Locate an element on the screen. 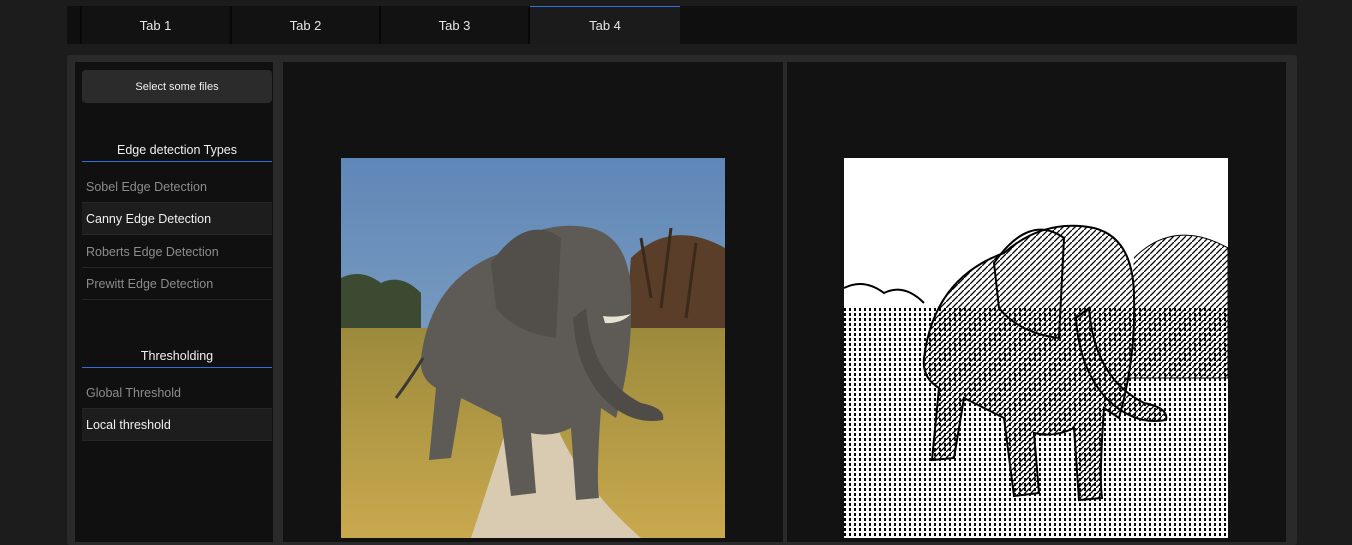 The image size is (1352, 545). sidebar-item-global-threshold: Global Threshold is located at coordinates (177, 393).